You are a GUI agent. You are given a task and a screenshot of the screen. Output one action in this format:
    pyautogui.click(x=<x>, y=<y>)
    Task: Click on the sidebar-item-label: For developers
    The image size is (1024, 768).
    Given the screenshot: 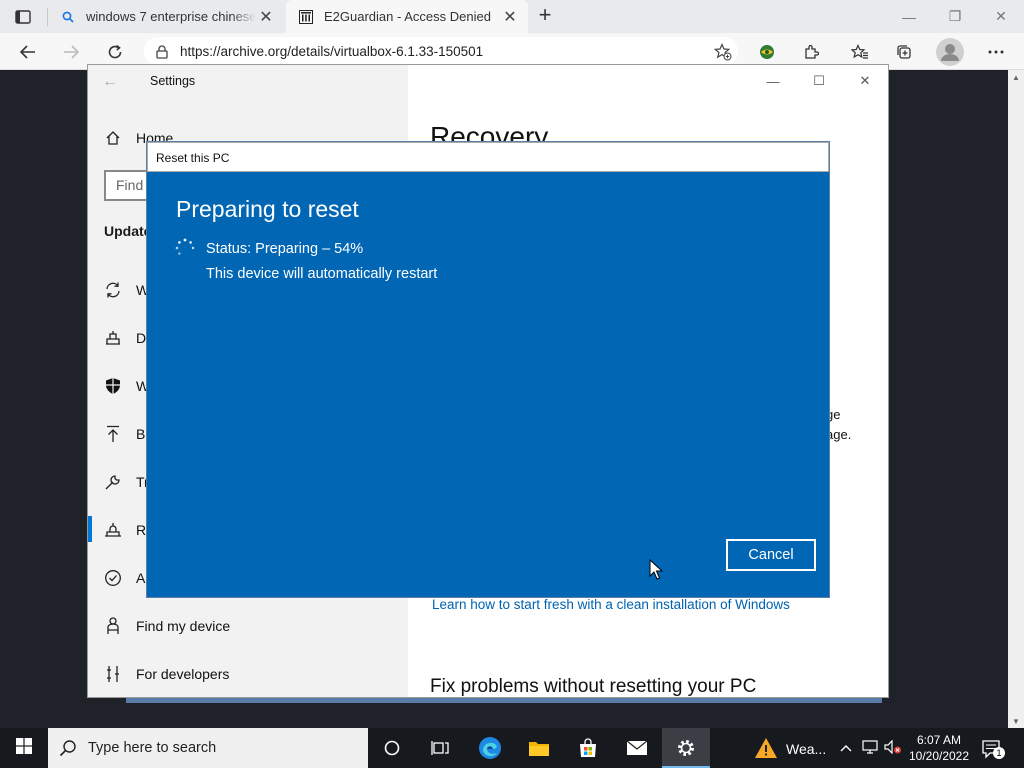 What is the action you would take?
    pyautogui.click(x=183, y=674)
    